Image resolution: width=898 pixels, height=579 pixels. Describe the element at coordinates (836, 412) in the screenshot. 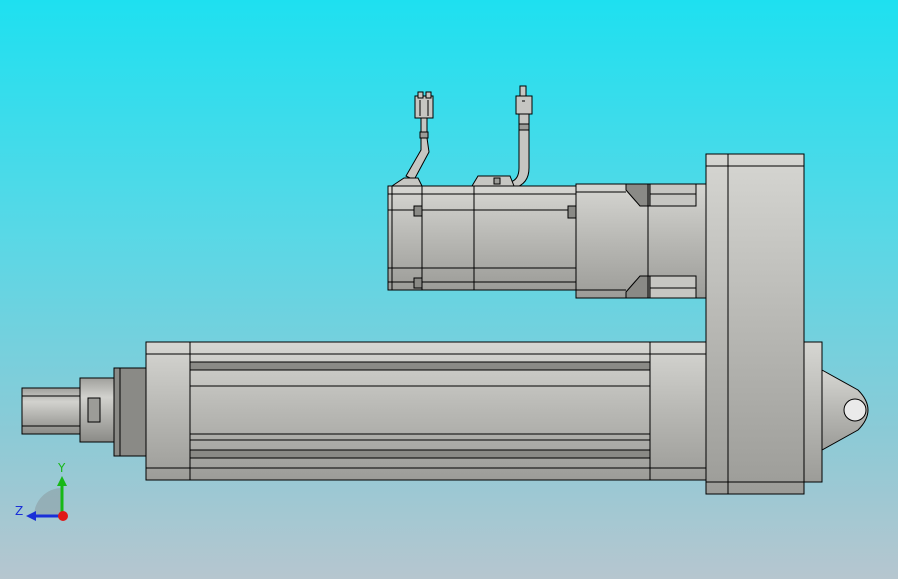

I see `rear-clevis` at that location.